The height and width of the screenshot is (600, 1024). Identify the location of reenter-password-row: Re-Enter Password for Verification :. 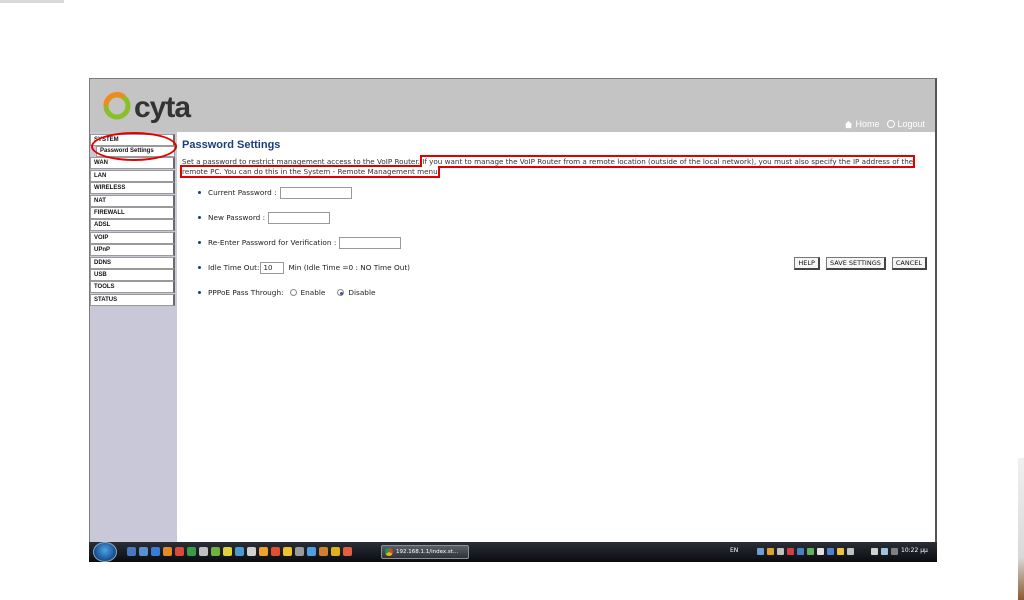
(562, 242).